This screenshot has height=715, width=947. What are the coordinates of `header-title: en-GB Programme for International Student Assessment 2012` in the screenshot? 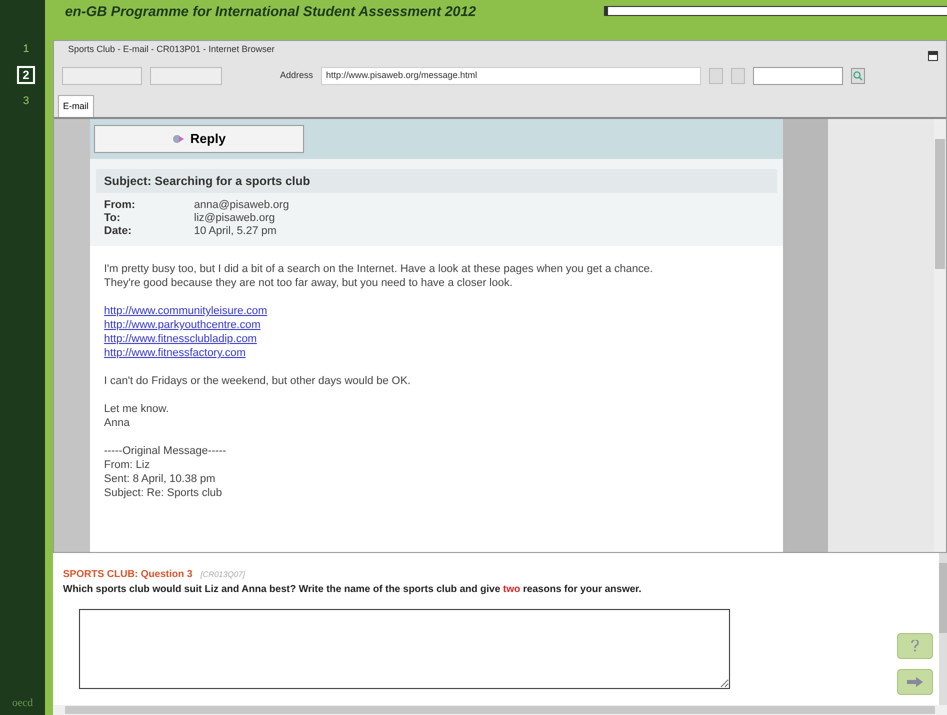 It's located at (270, 11).